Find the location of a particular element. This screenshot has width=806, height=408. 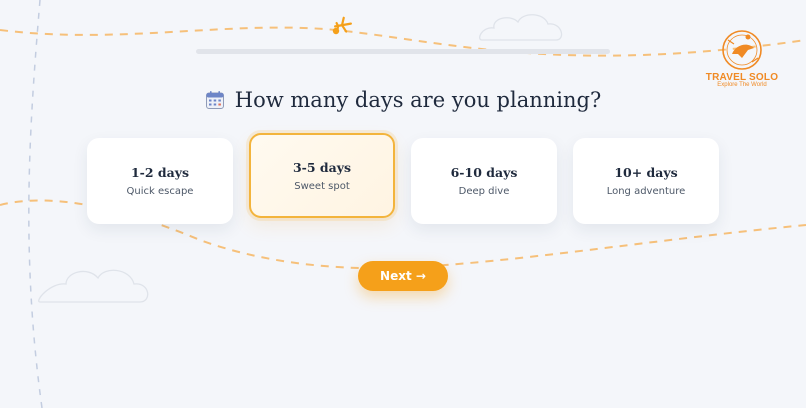

option-card-6-10-days: 6-10 days Deep dive is located at coordinates (484, 181).